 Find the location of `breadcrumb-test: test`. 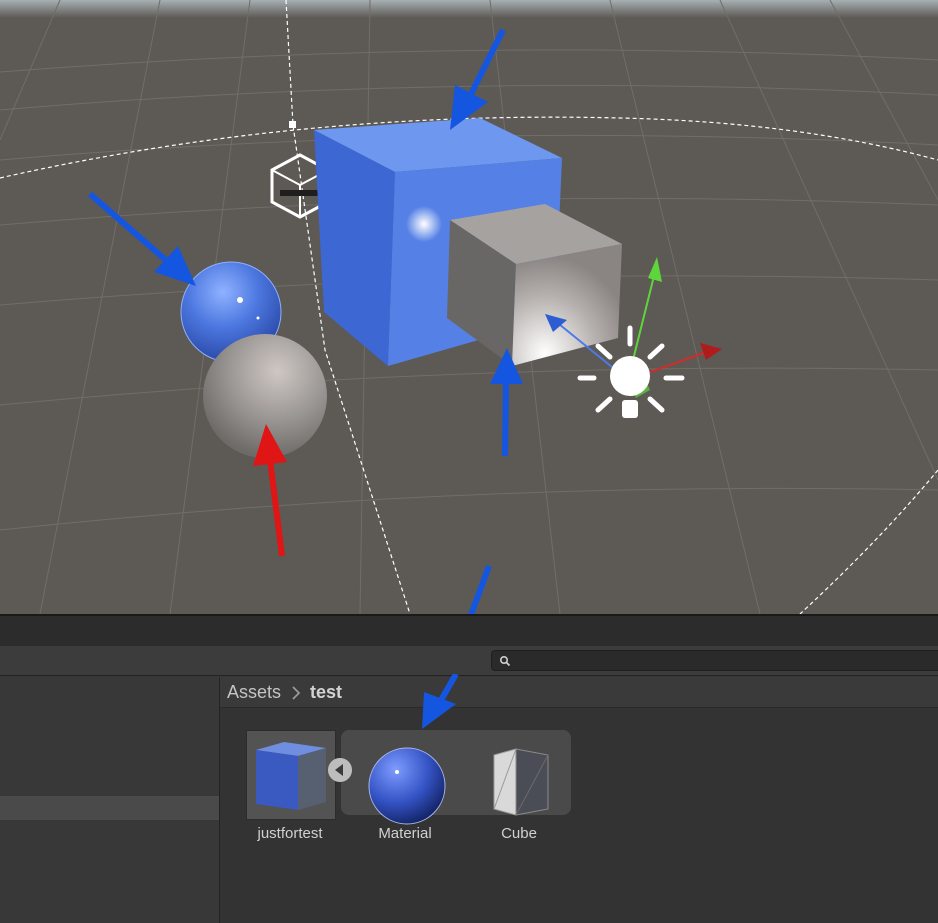

breadcrumb-test: test is located at coordinates (326, 692).